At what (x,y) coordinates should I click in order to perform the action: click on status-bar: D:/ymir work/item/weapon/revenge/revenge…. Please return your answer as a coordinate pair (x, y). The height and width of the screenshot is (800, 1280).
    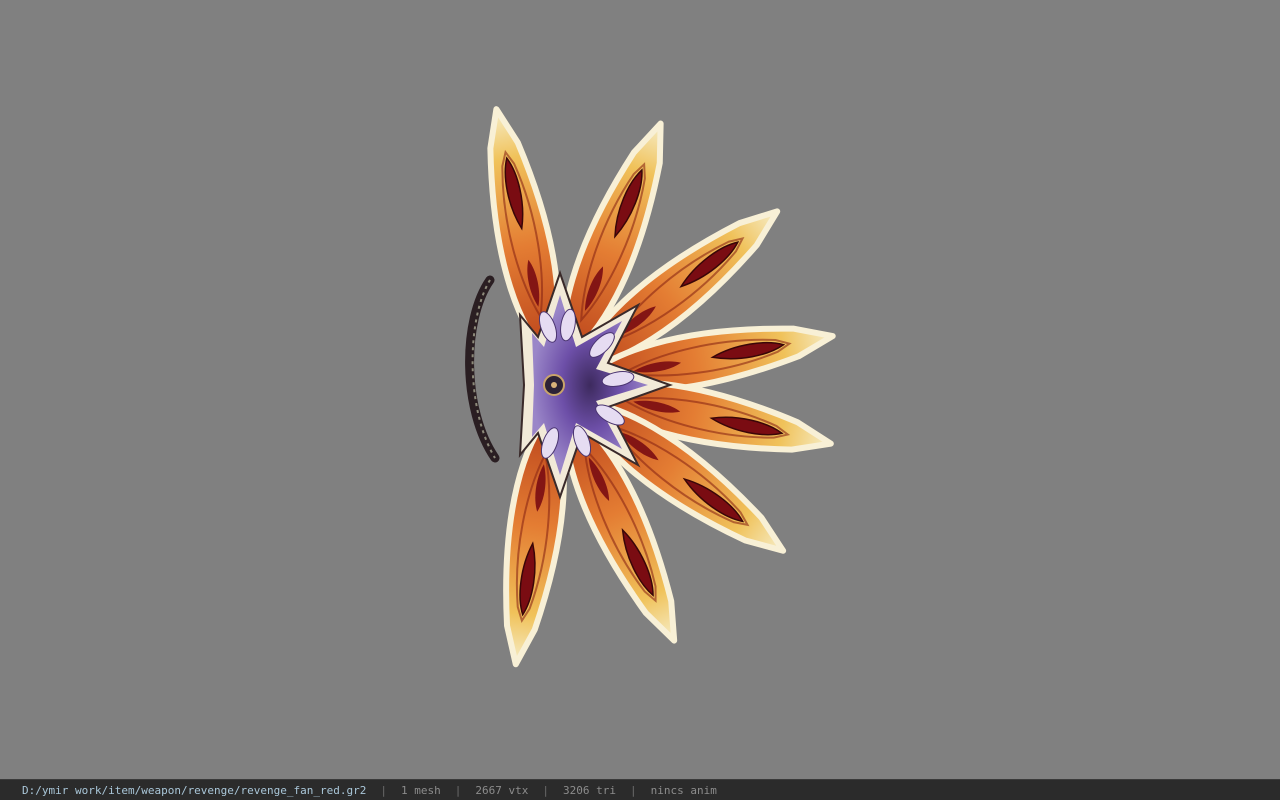
    Looking at the image, I should click on (640, 789).